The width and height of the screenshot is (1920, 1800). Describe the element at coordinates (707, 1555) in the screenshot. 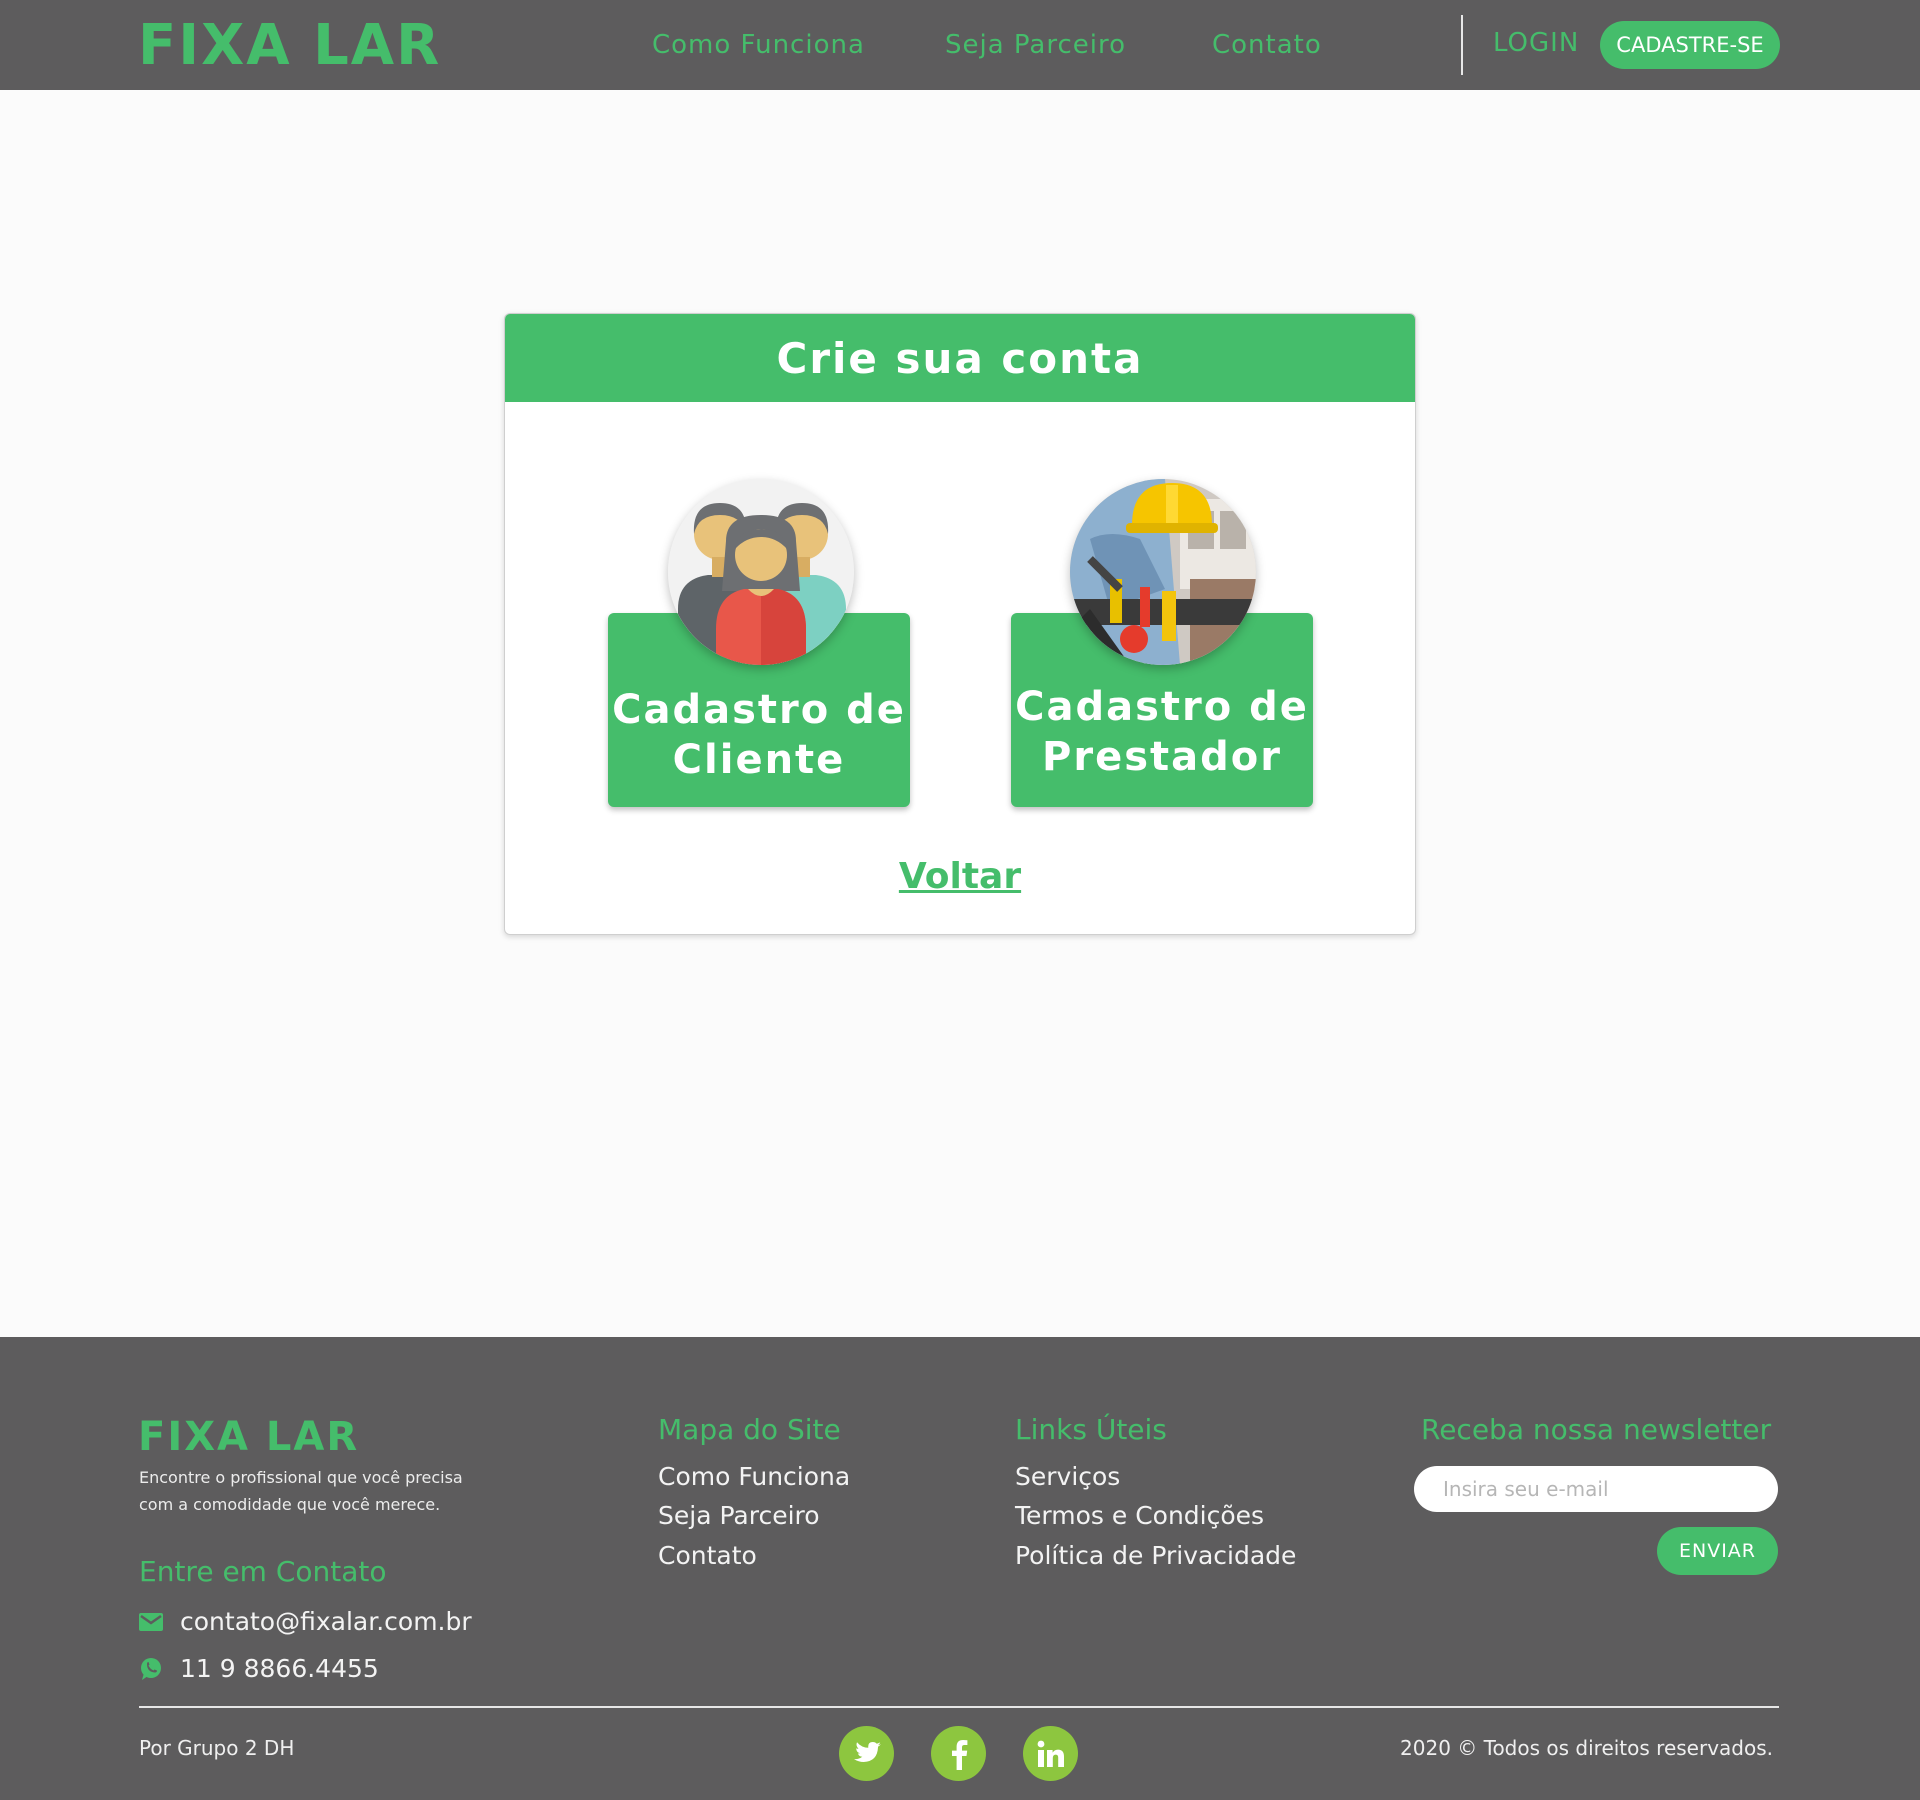

I see `footer-link-contato: Contato` at that location.